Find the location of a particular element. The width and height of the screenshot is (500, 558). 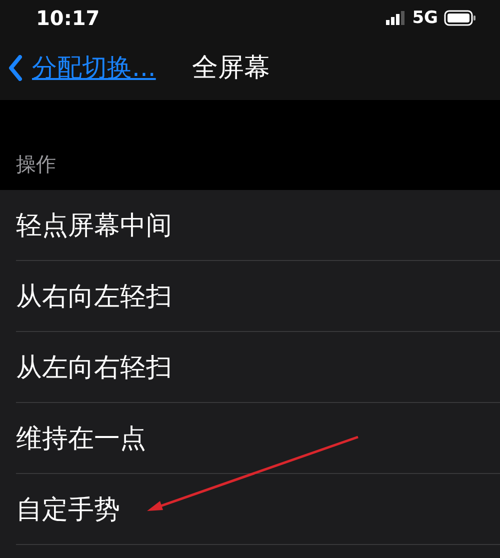

page-title: 全屏幕 is located at coordinates (231, 68).